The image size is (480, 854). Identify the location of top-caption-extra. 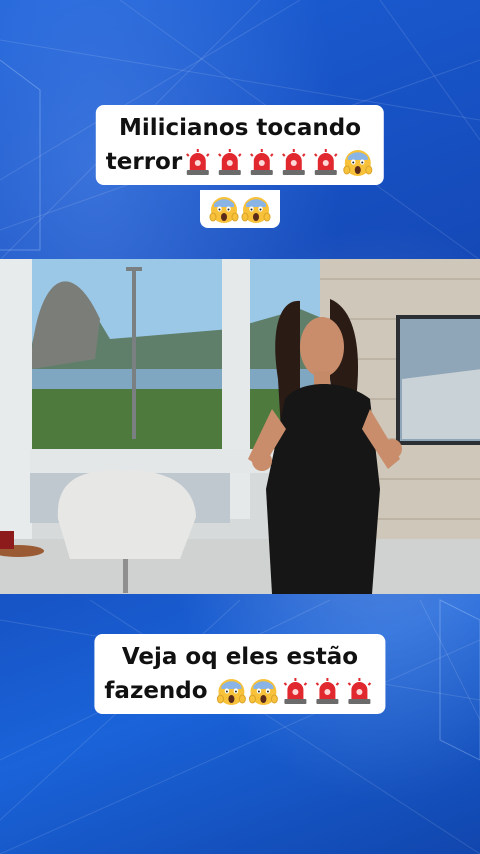
(240, 209).